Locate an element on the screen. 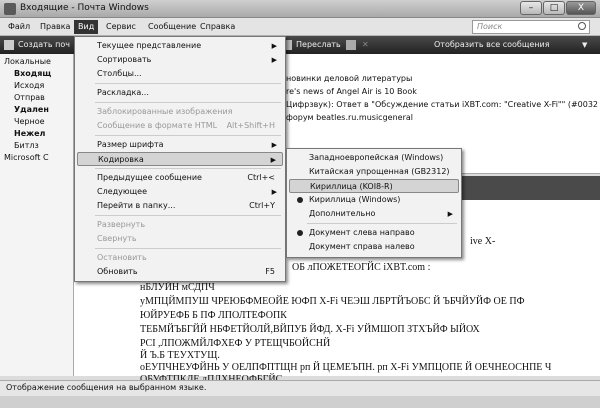 Image resolution: width=600 pixels, height=408 pixels. menu-item-sort: Сортировать ▶ is located at coordinates (180, 60).